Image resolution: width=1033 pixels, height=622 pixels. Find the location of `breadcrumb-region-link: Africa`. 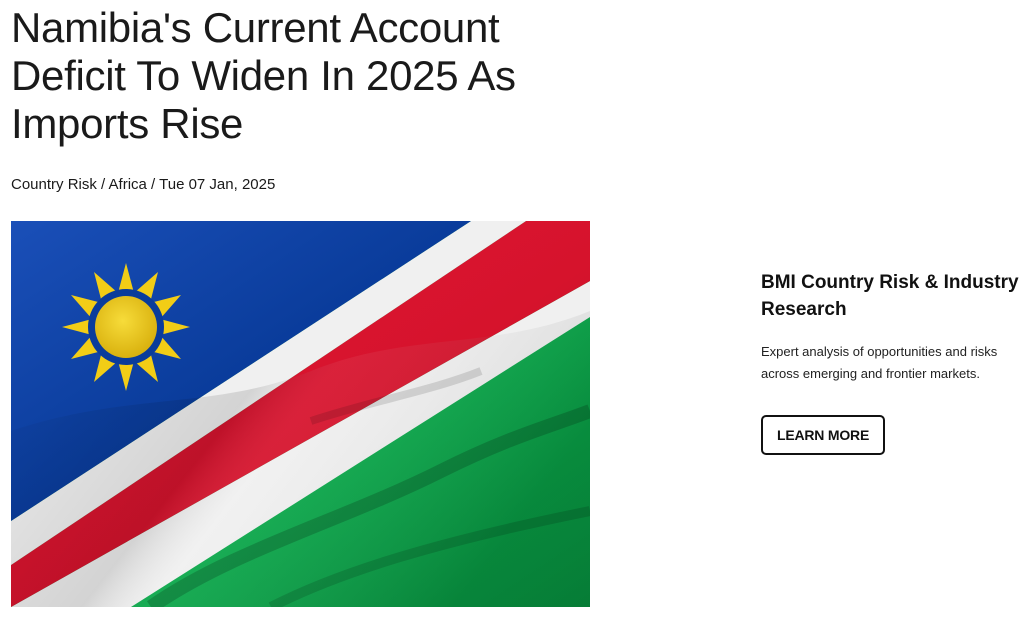

breadcrumb-region-link: Africa is located at coordinates (128, 184).